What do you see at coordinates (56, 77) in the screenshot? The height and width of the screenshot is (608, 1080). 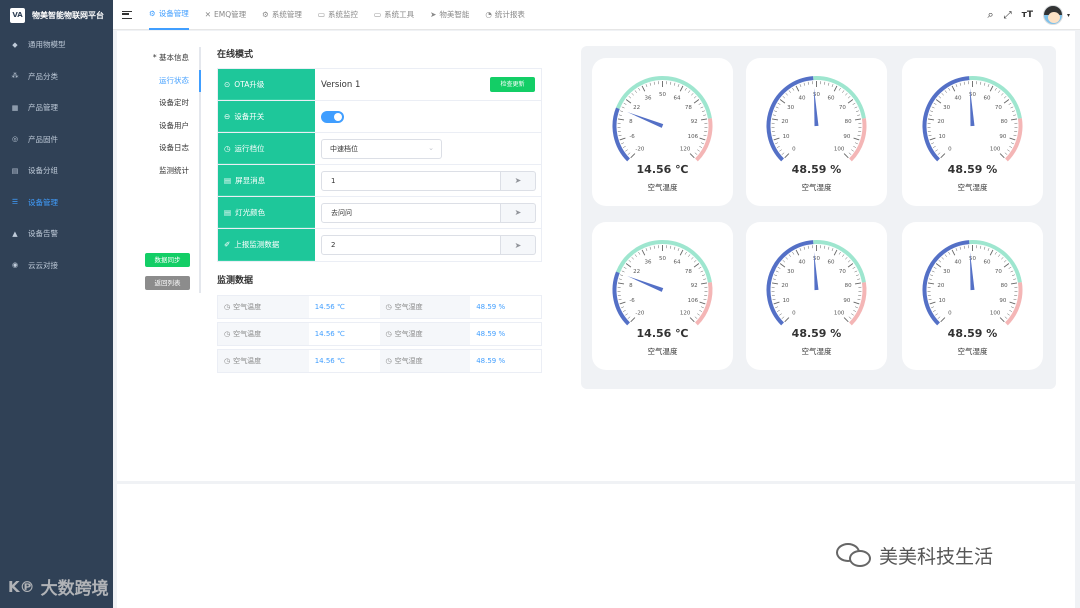 I see `sidebar-item: ⁂ 产品分类` at bounding box center [56, 77].